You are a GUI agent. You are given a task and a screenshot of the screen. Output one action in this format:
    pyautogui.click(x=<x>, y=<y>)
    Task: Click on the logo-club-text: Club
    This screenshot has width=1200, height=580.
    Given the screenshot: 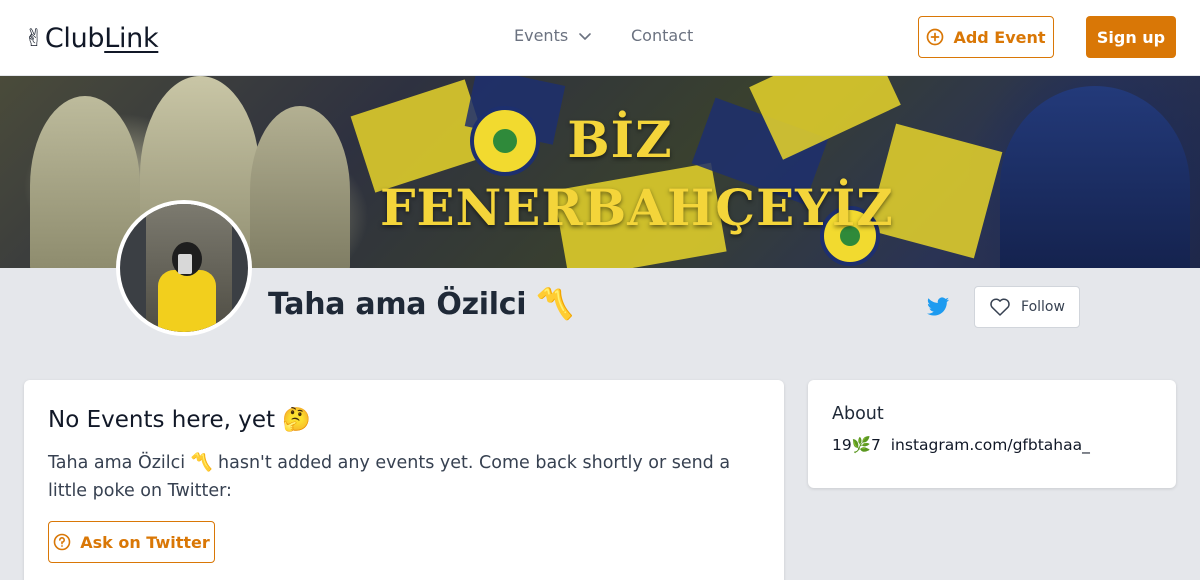 What is the action you would take?
    pyautogui.click(x=74, y=38)
    